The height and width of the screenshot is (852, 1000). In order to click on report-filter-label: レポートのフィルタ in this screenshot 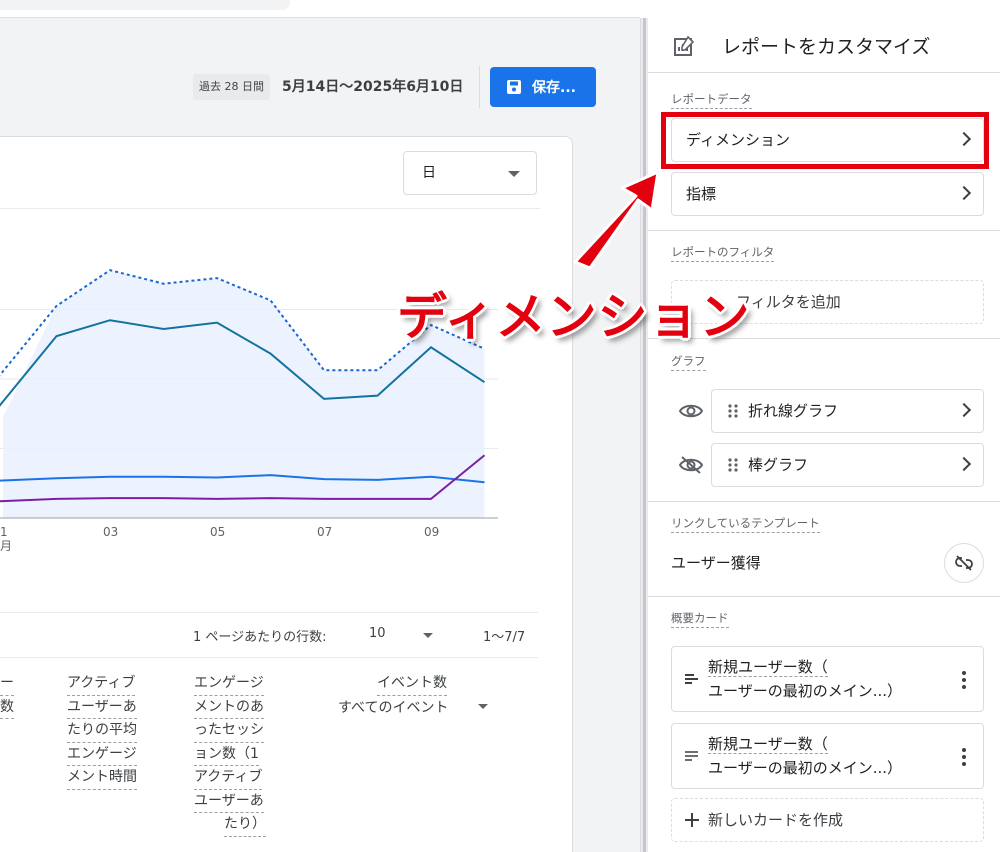, I will do `click(723, 253)`.